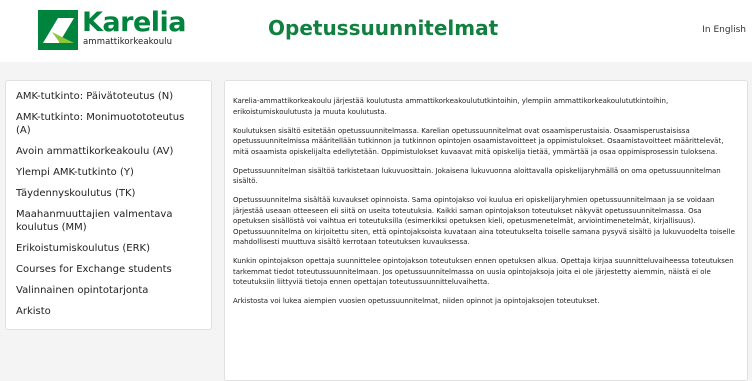 The width and height of the screenshot is (752, 381). What do you see at coordinates (128, 42) in the screenshot?
I see `logo-subtitle: ammattikorkeakoulu` at bounding box center [128, 42].